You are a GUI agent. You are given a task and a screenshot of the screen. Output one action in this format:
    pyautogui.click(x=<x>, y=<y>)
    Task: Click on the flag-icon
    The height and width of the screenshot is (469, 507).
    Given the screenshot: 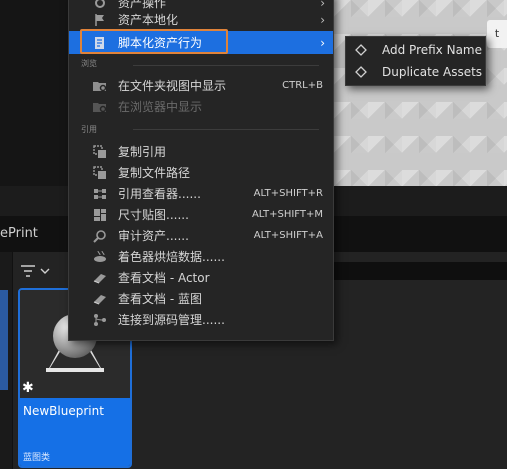 What is the action you would take?
    pyautogui.click(x=100, y=20)
    